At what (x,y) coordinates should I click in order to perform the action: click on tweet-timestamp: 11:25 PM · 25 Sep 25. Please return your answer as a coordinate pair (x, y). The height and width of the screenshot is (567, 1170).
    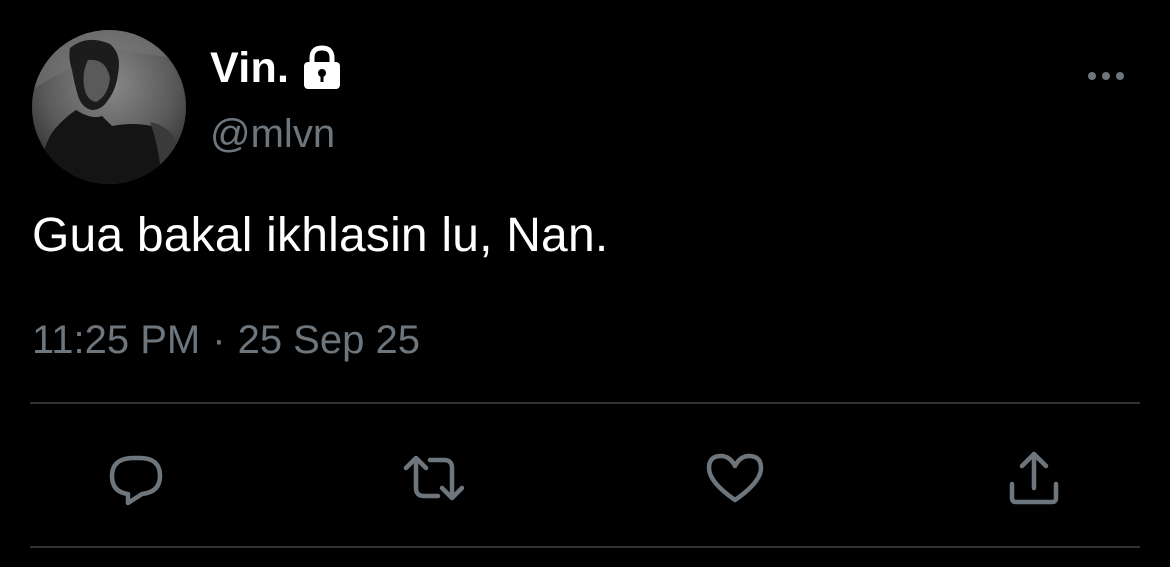
    Looking at the image, I should click on (226, 340).